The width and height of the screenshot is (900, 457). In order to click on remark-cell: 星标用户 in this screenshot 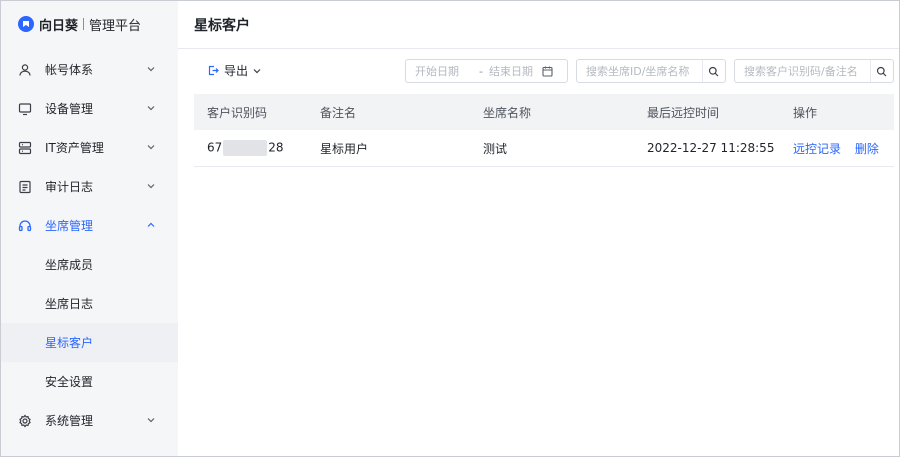, I will do `click(344, 148)`.